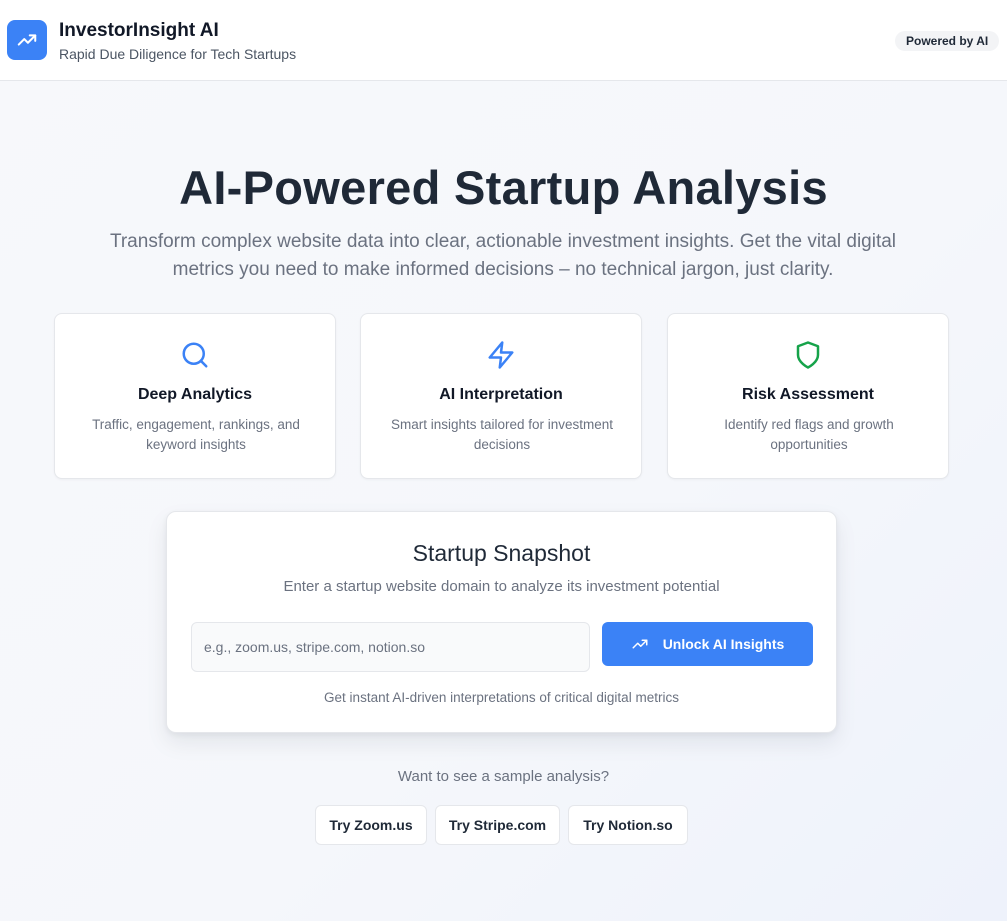 This screenshot has height=921, width=1007. I want to click on unlock-ai-insights-button: Unlock AI Insights, so click(707, 644).